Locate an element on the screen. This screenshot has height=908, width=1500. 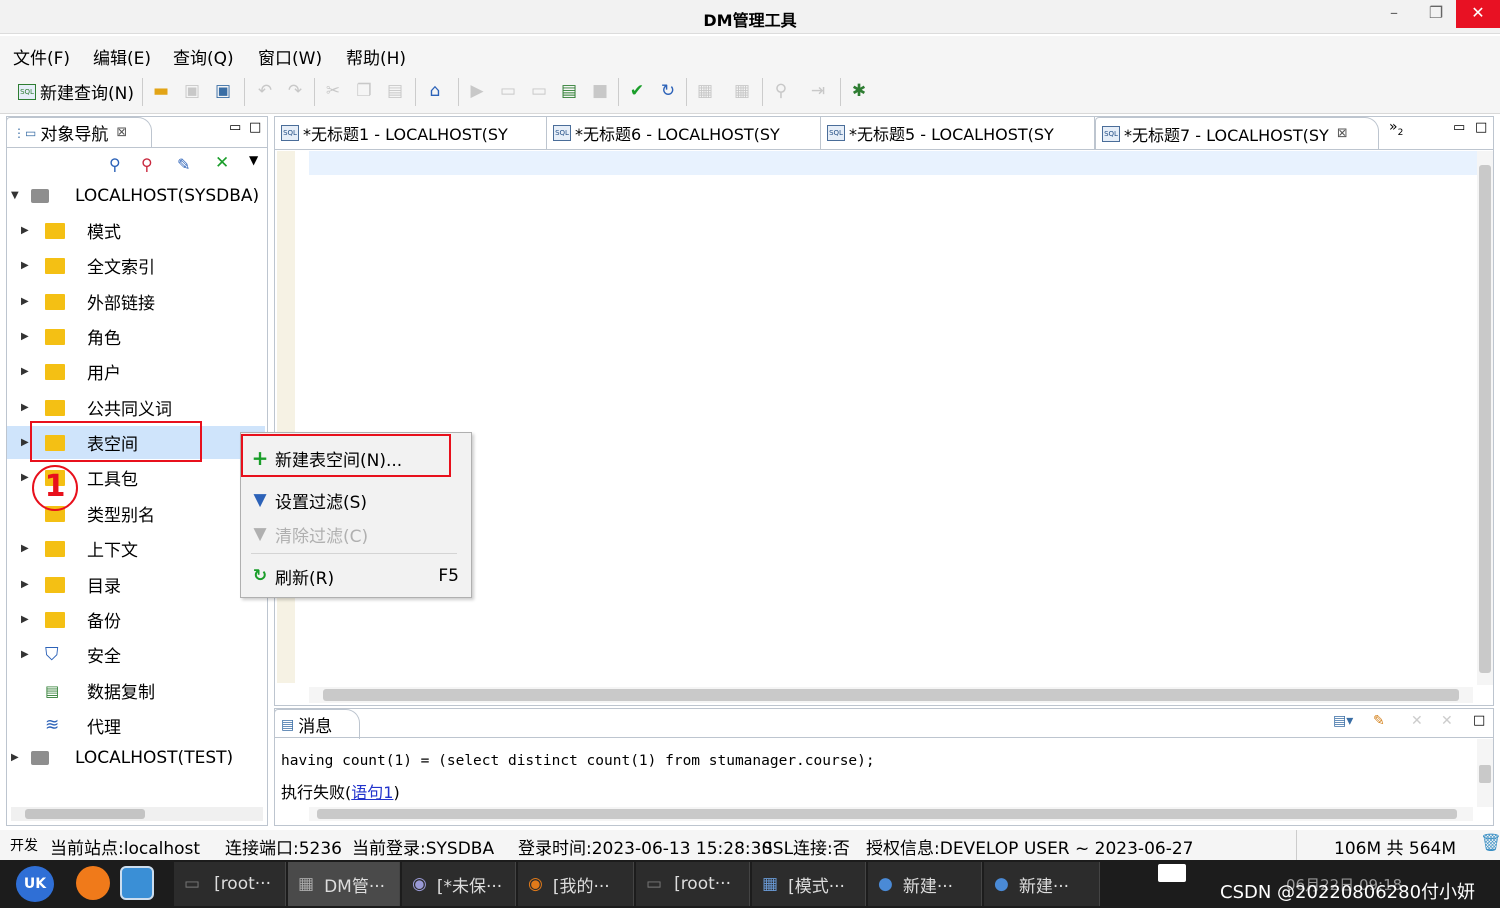
tree-node-data-replication: ▤ 数据复制 is located at coordinates (136, 690).